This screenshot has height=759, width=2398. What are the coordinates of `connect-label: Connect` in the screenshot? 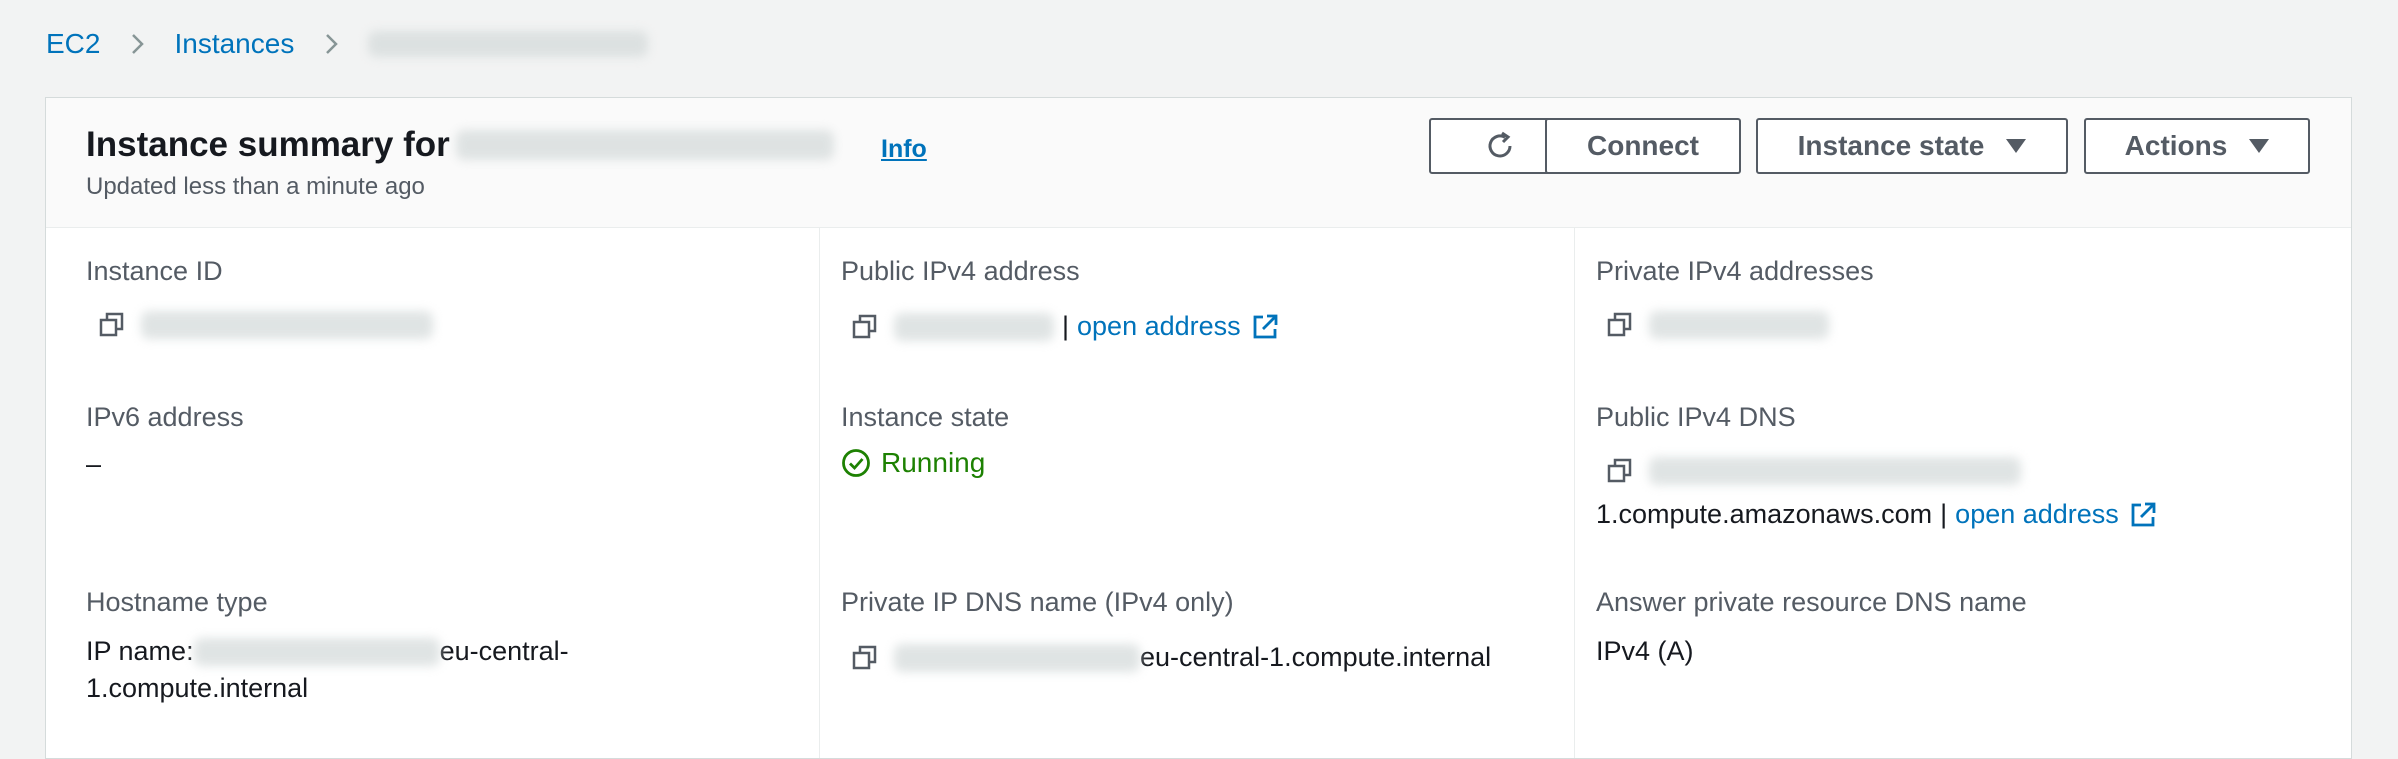 It's located at (1643, 145).